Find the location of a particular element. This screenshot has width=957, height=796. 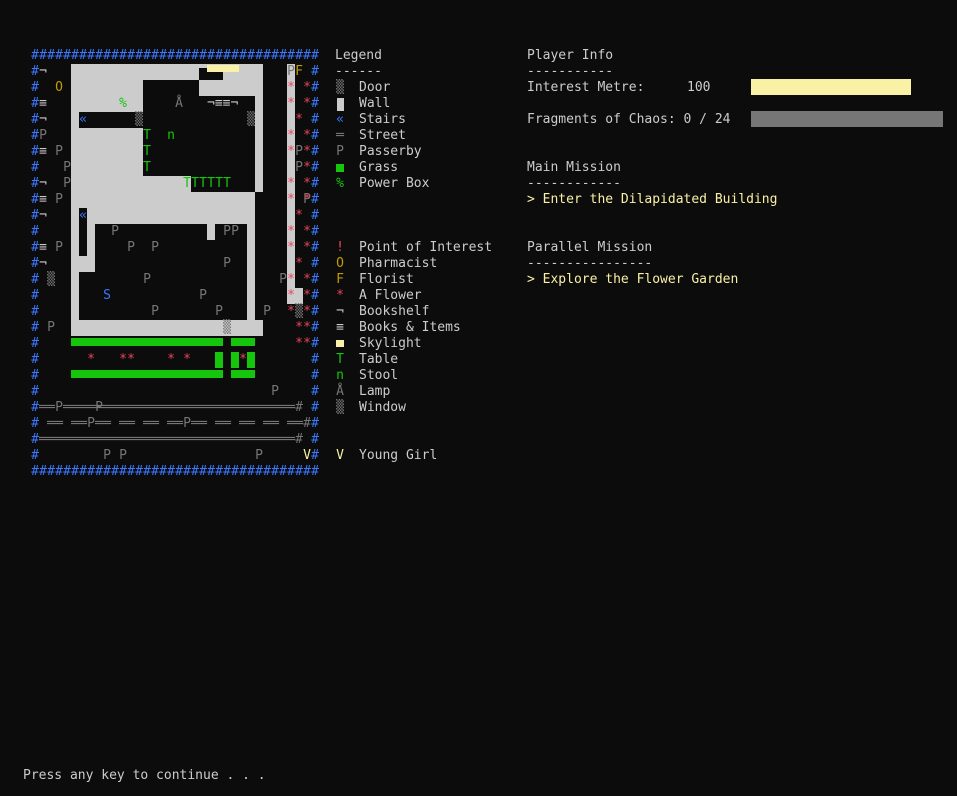

power-box-icon: % is located at coordinates (123, 103).